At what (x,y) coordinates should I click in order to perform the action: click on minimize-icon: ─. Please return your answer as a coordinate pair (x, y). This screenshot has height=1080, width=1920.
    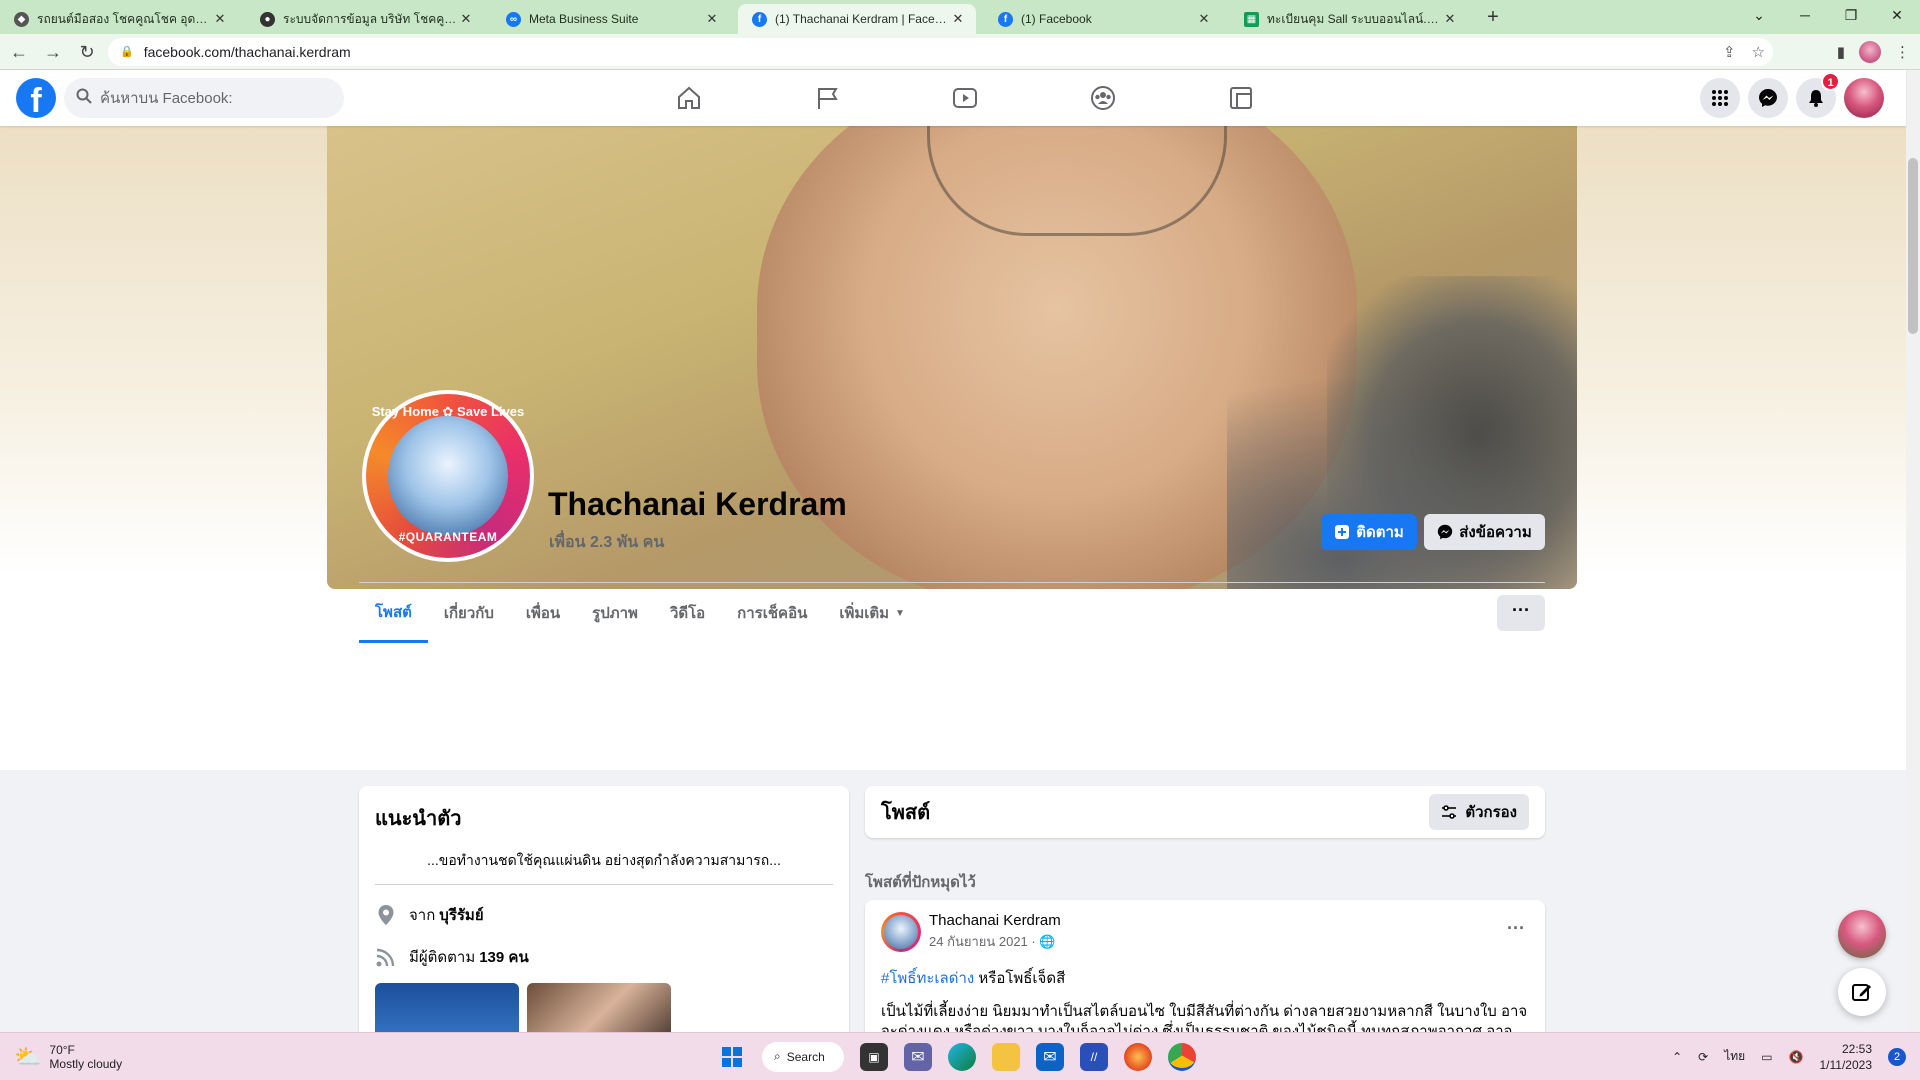
    Looking at the image, I should click on (1805, 15).